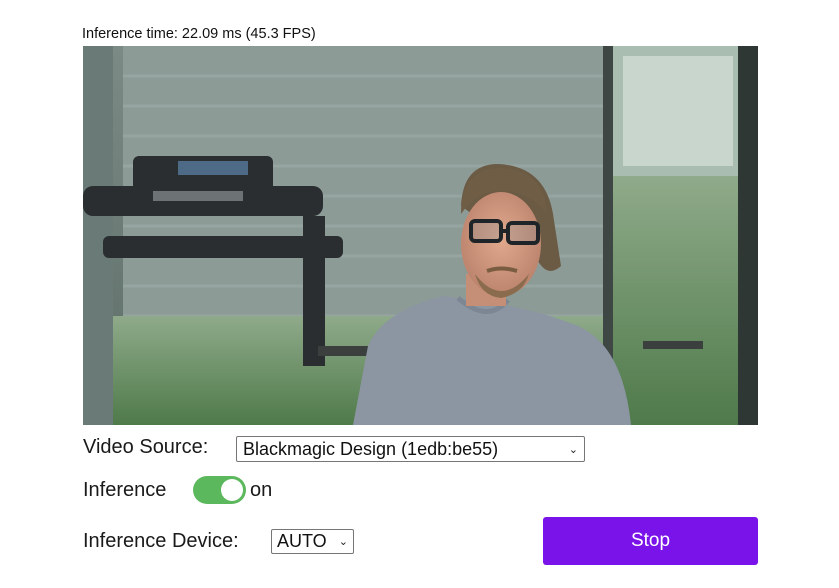 Image resolution: width=839 pixels, height=588 pixels. Describe the element at coordinates (261, 490) in the screenshot. I see `inference-toggle-state: on` at that location.